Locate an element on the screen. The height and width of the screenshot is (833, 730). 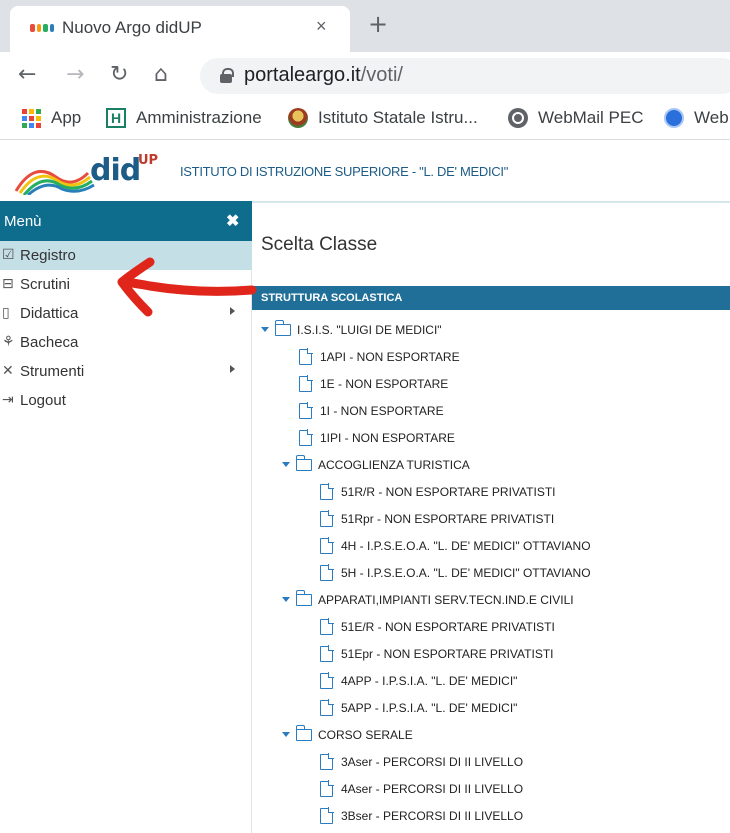
h-icon: H is located at coordinates (116, 118).